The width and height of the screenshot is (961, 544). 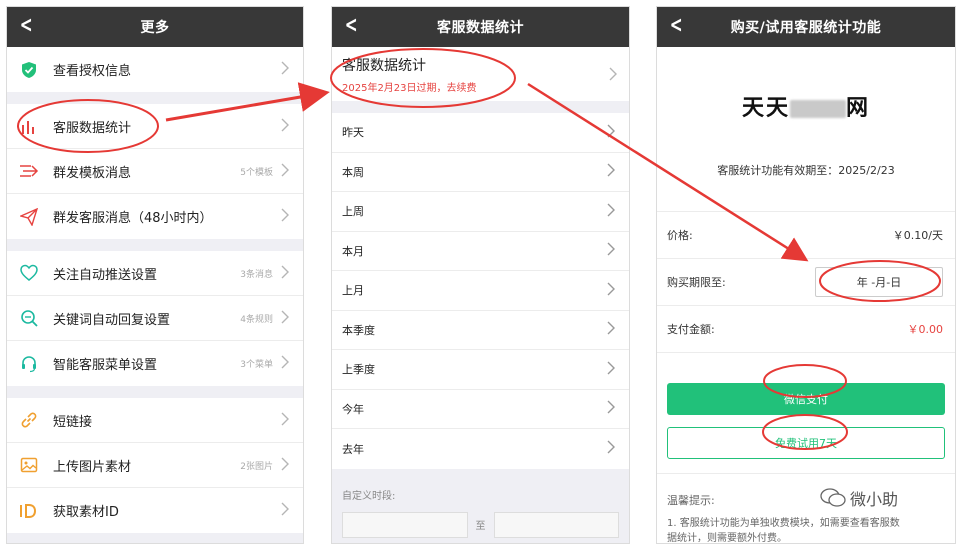 What do you see at coordinates (384, 66) in the screenshot?
I see `stats-head-title: 客服数据统计` at bounding box center [384, 66].